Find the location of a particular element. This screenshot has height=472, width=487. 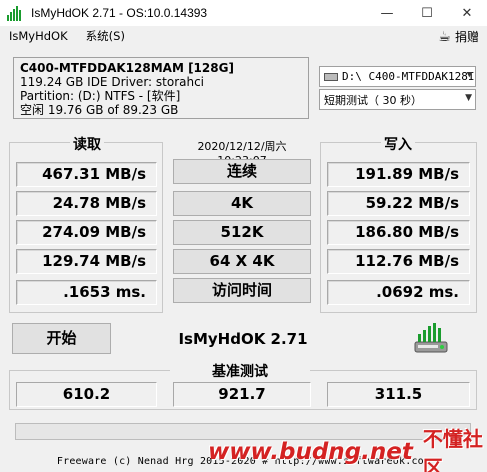

test-access-time-button: 访问时间 is located at coordinates (242, 290).